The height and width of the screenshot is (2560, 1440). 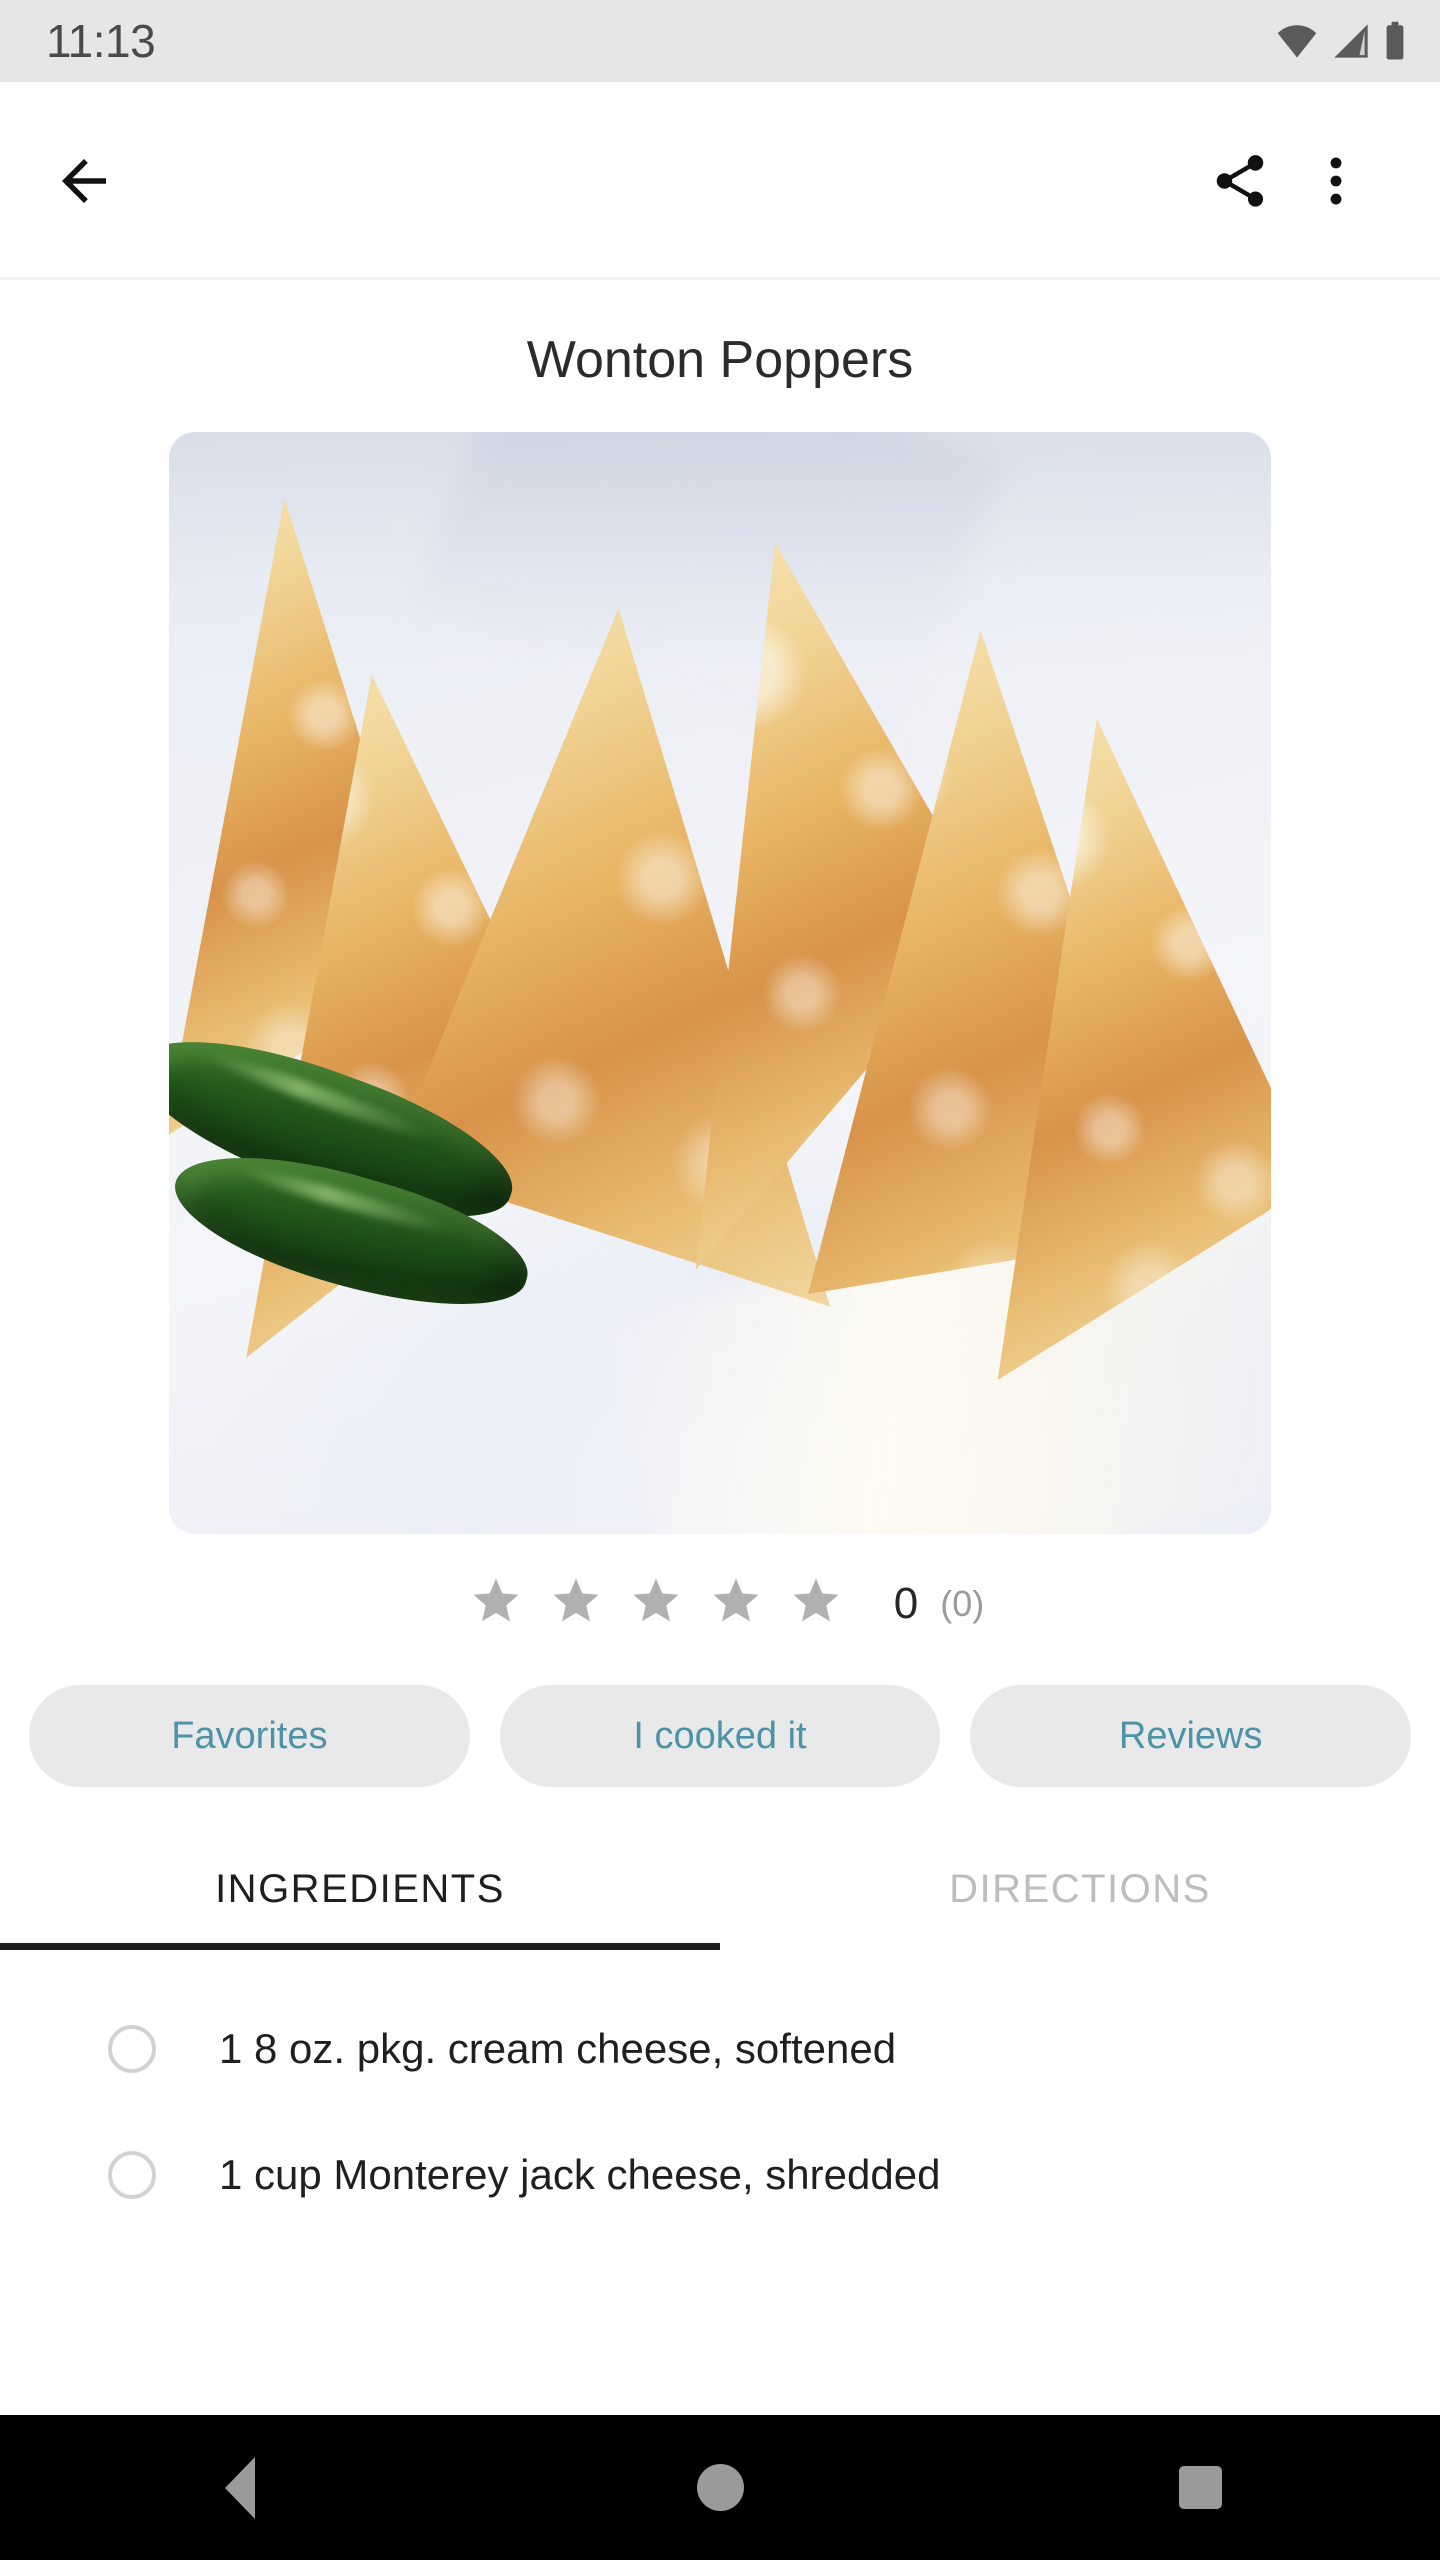 What do you see at coordinates (962, 1603) in the screenshot?
I see `rating-count: (0)` at bounding box center [962, 1603].